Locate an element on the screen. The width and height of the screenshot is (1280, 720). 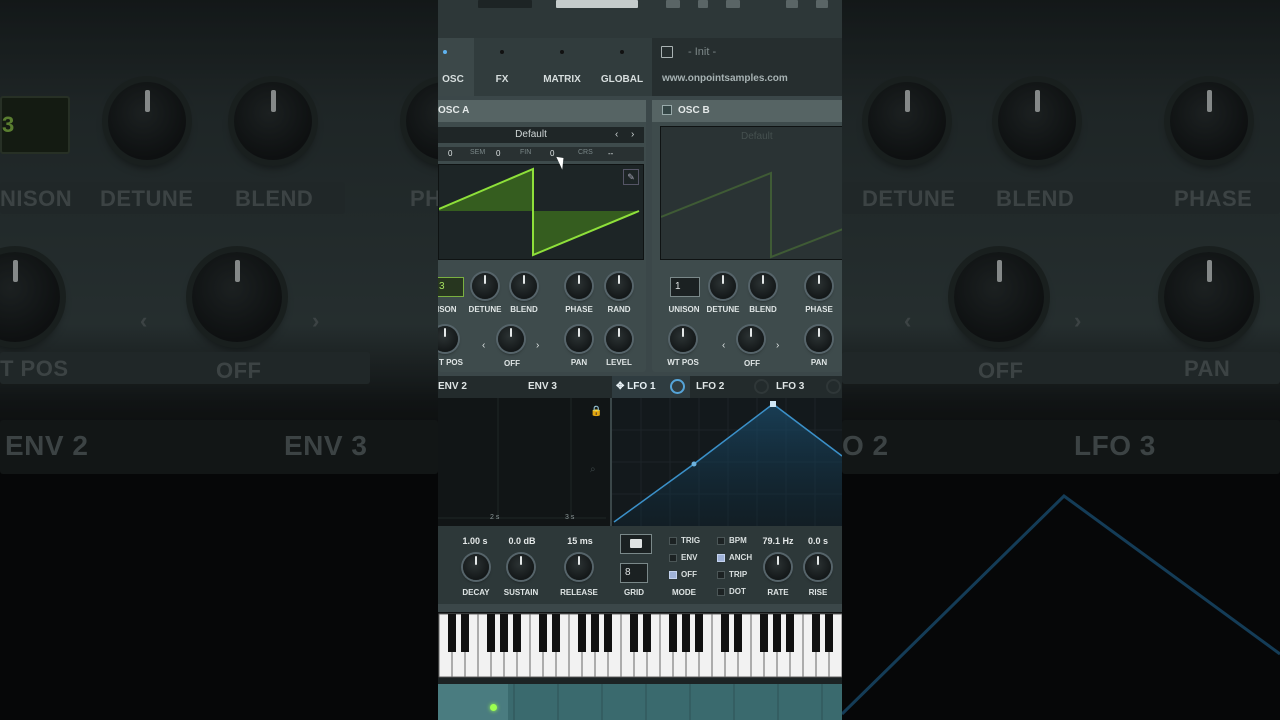
osc-a-off-prev-icon: ‹ is located at coordinates (483, 345).